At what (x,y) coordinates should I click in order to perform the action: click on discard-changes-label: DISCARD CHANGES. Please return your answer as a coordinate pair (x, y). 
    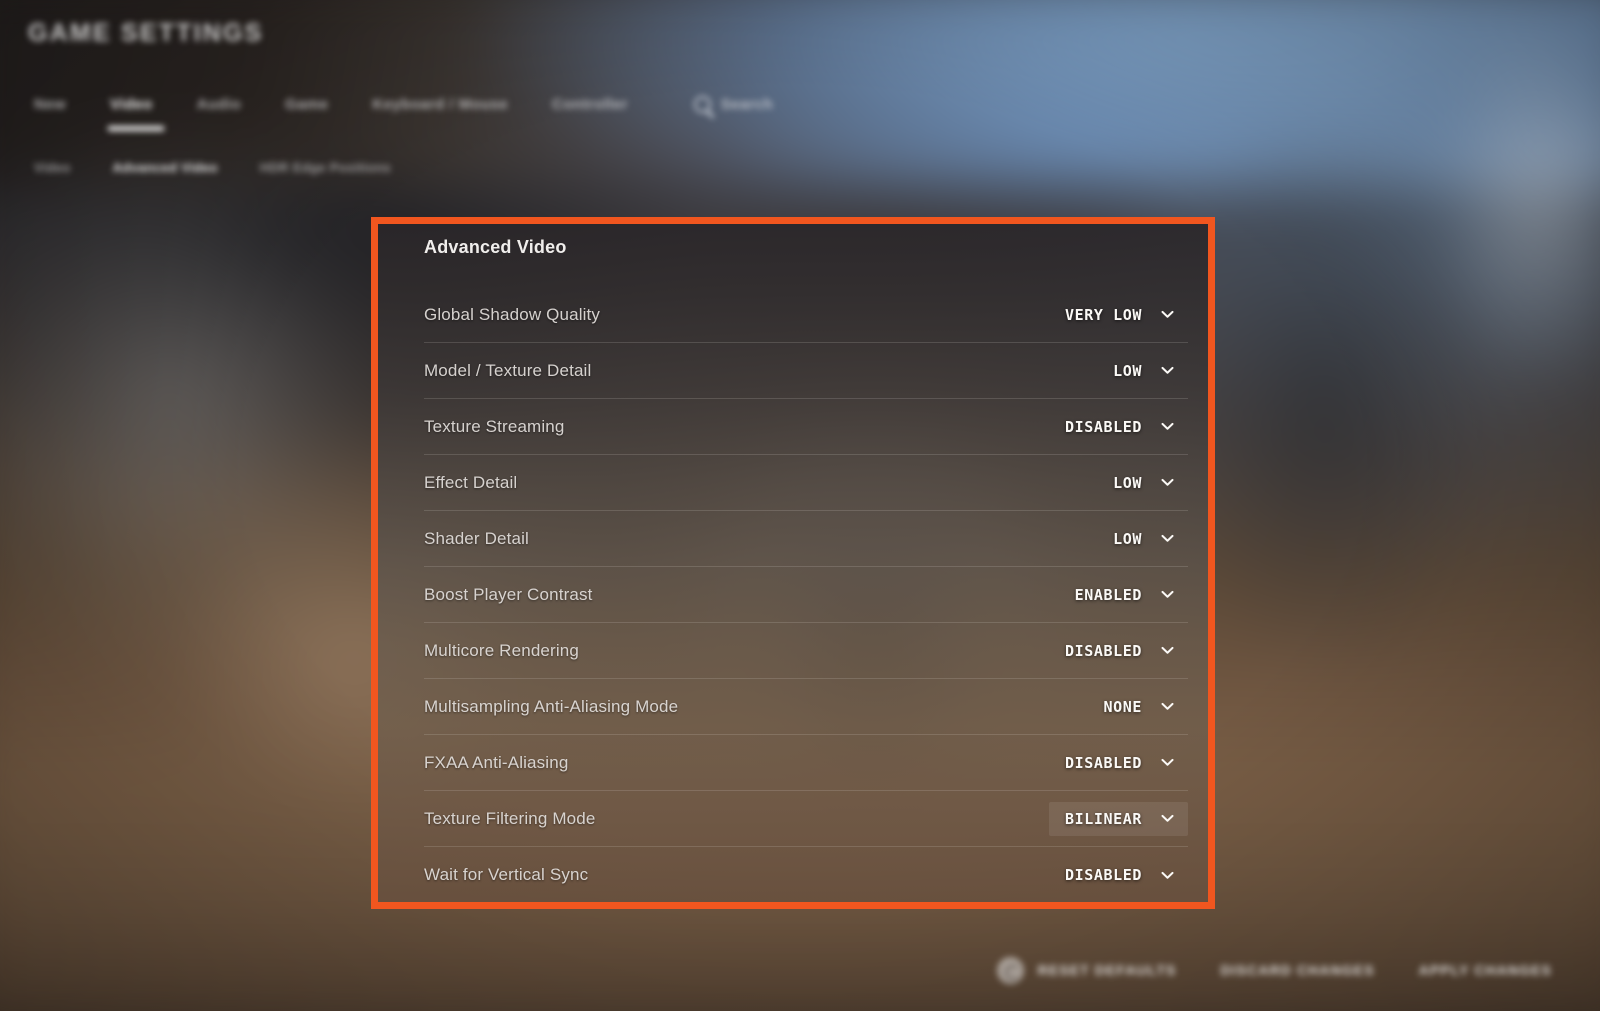
    Looking at the image, I should click on (1297, 970).